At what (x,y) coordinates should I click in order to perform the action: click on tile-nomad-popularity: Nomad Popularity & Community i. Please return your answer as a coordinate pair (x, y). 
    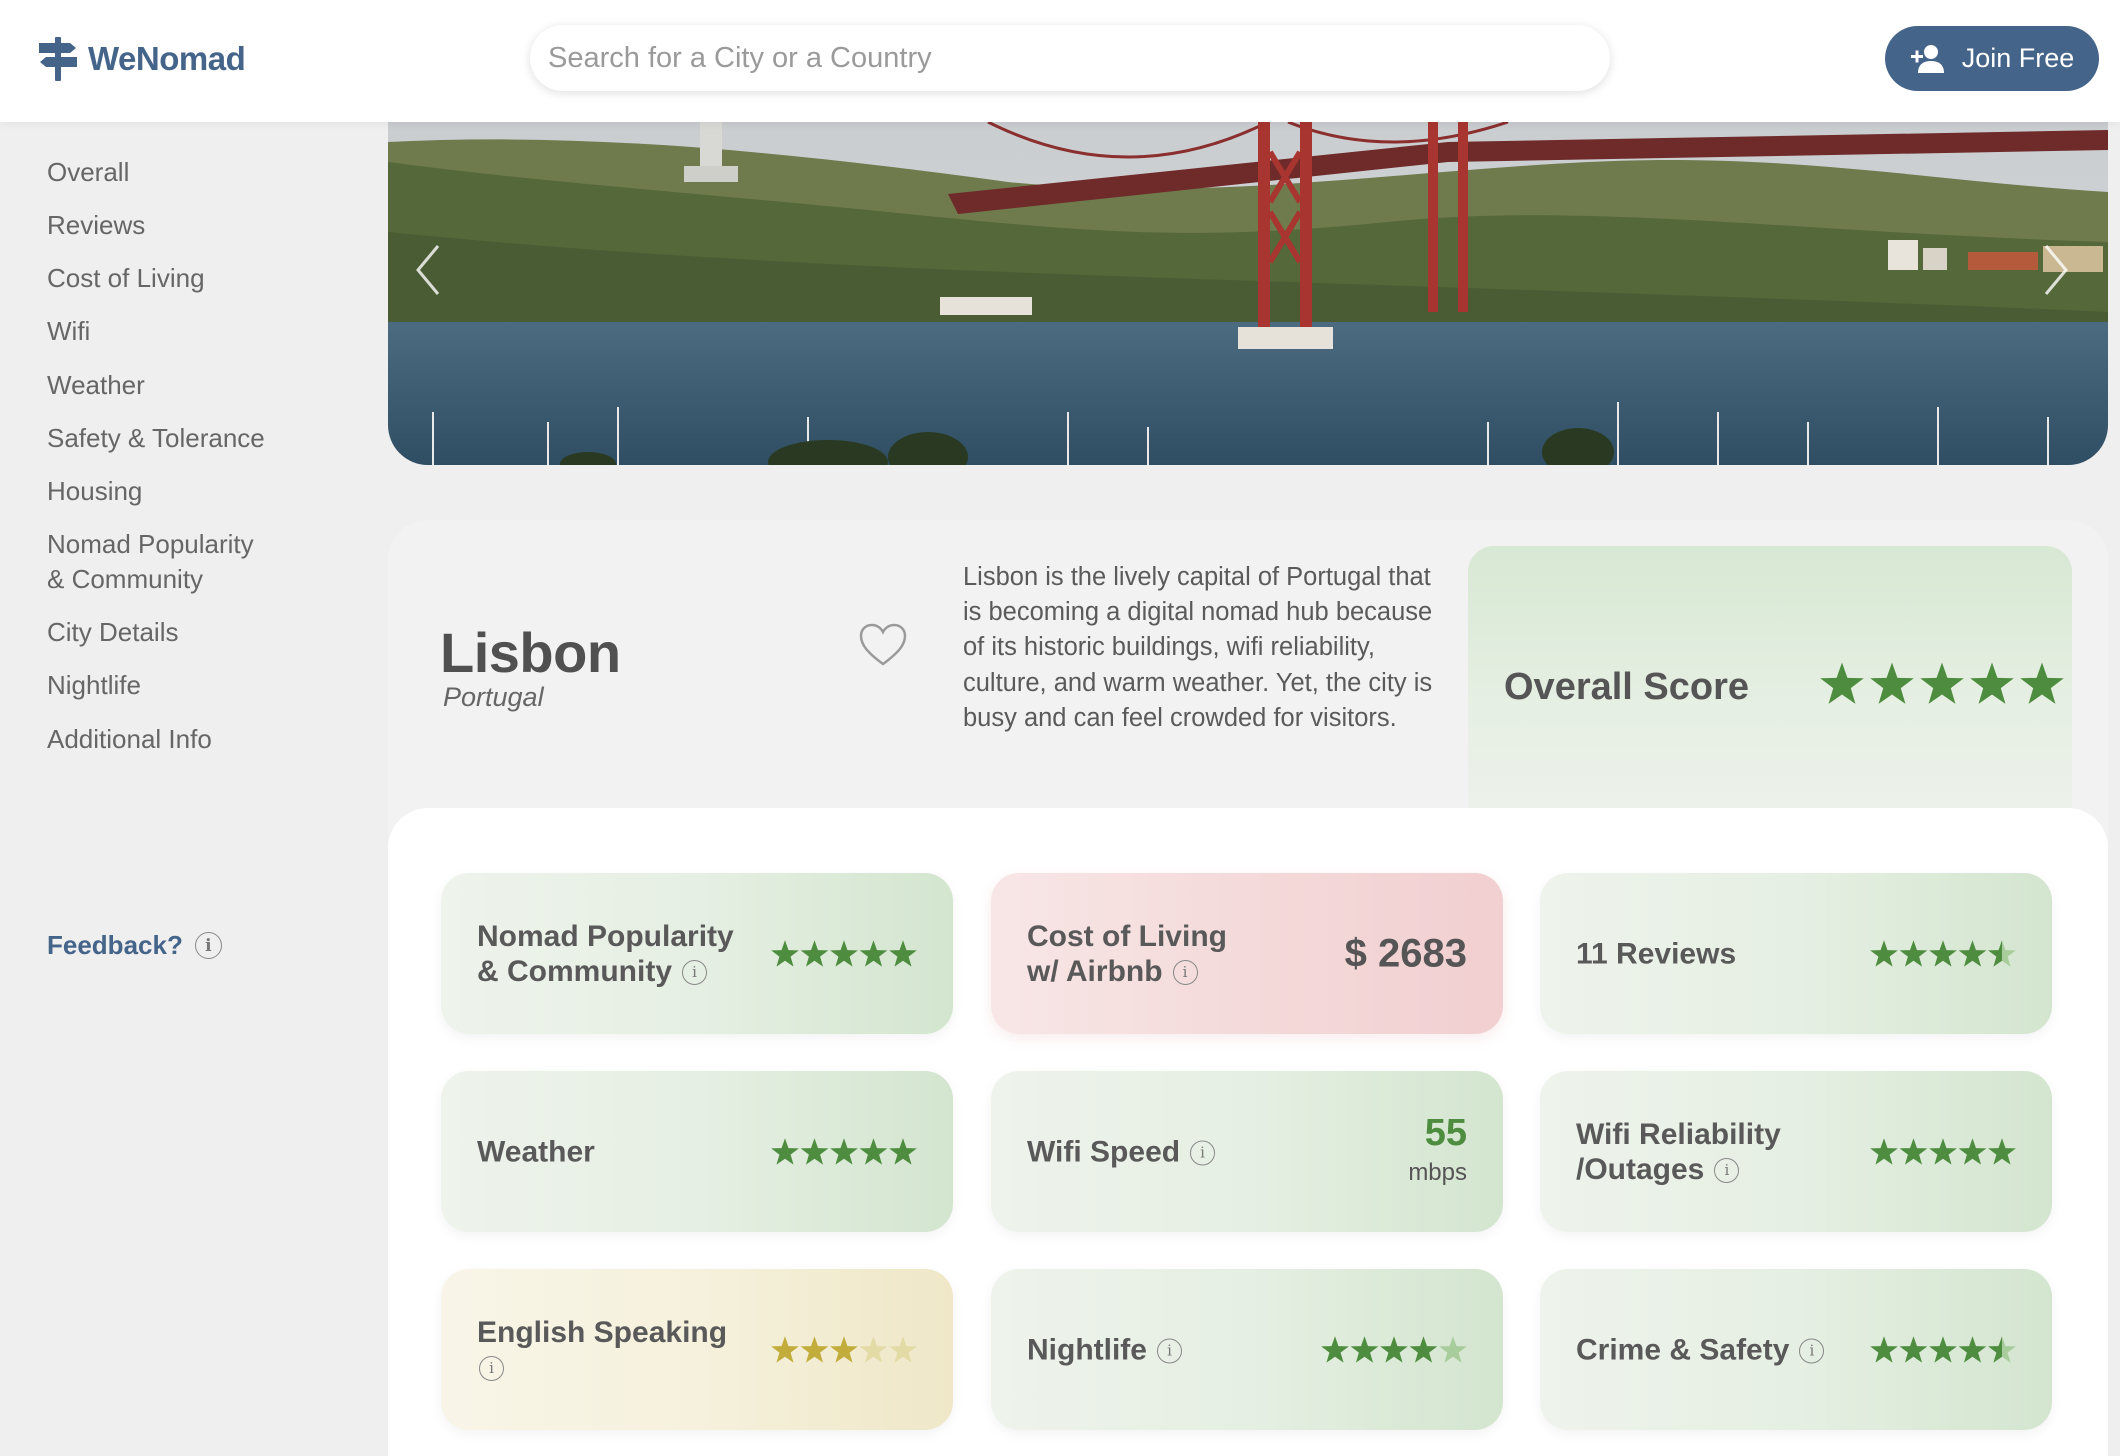
    Looking at the image, I should click on (697, 953).